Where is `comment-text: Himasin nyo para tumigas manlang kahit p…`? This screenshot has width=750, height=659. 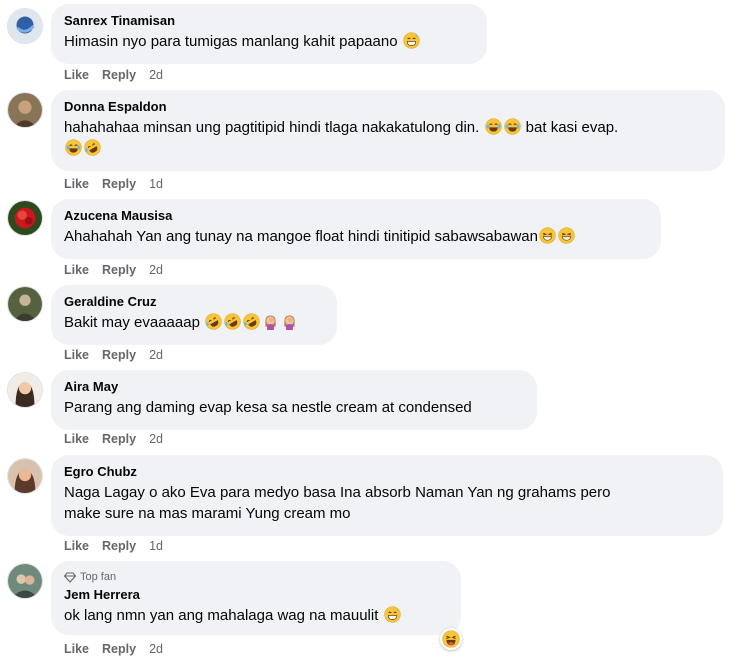 comment-text: Himasin nyo para tumigas manlang kahit p… is located at coordinates (269, 41).